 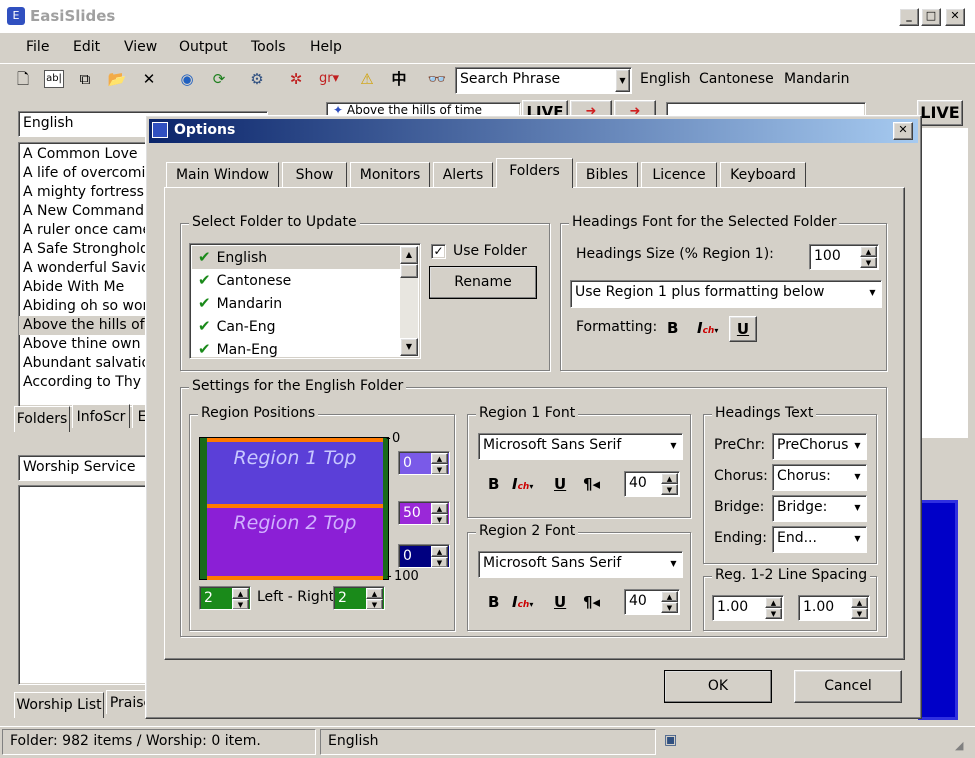 I want to click on tab-folders: Folders, so click(x=42, y=419).